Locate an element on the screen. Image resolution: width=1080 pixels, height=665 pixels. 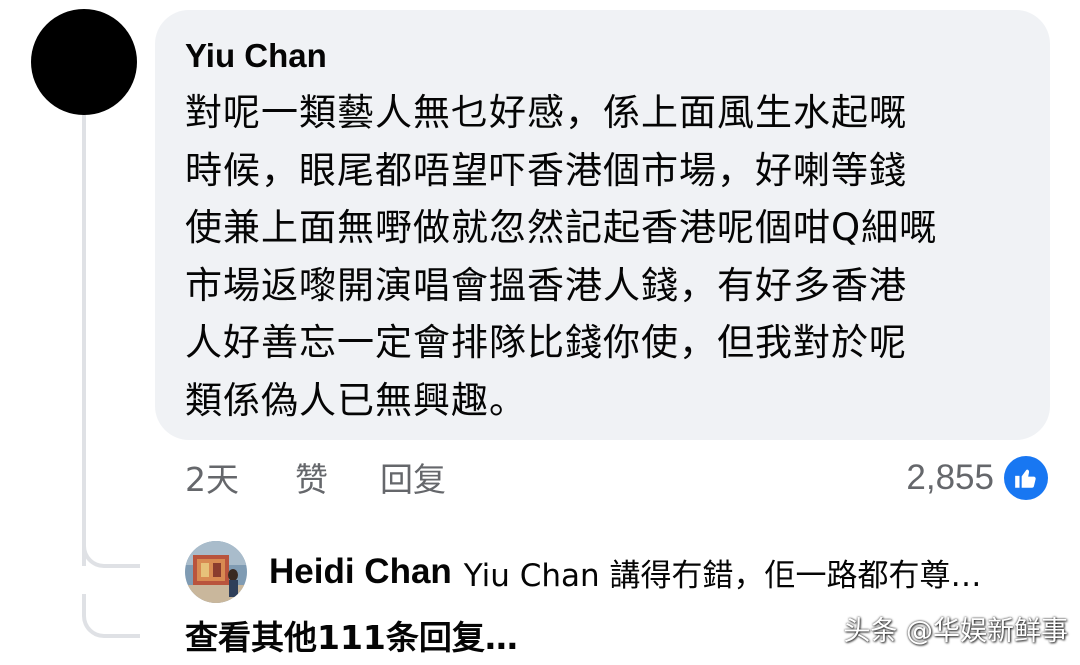
comment-text-line: 市場返嚟開演唱會搵香港人錢，有好多香港 is located at coordinates (546, 285).